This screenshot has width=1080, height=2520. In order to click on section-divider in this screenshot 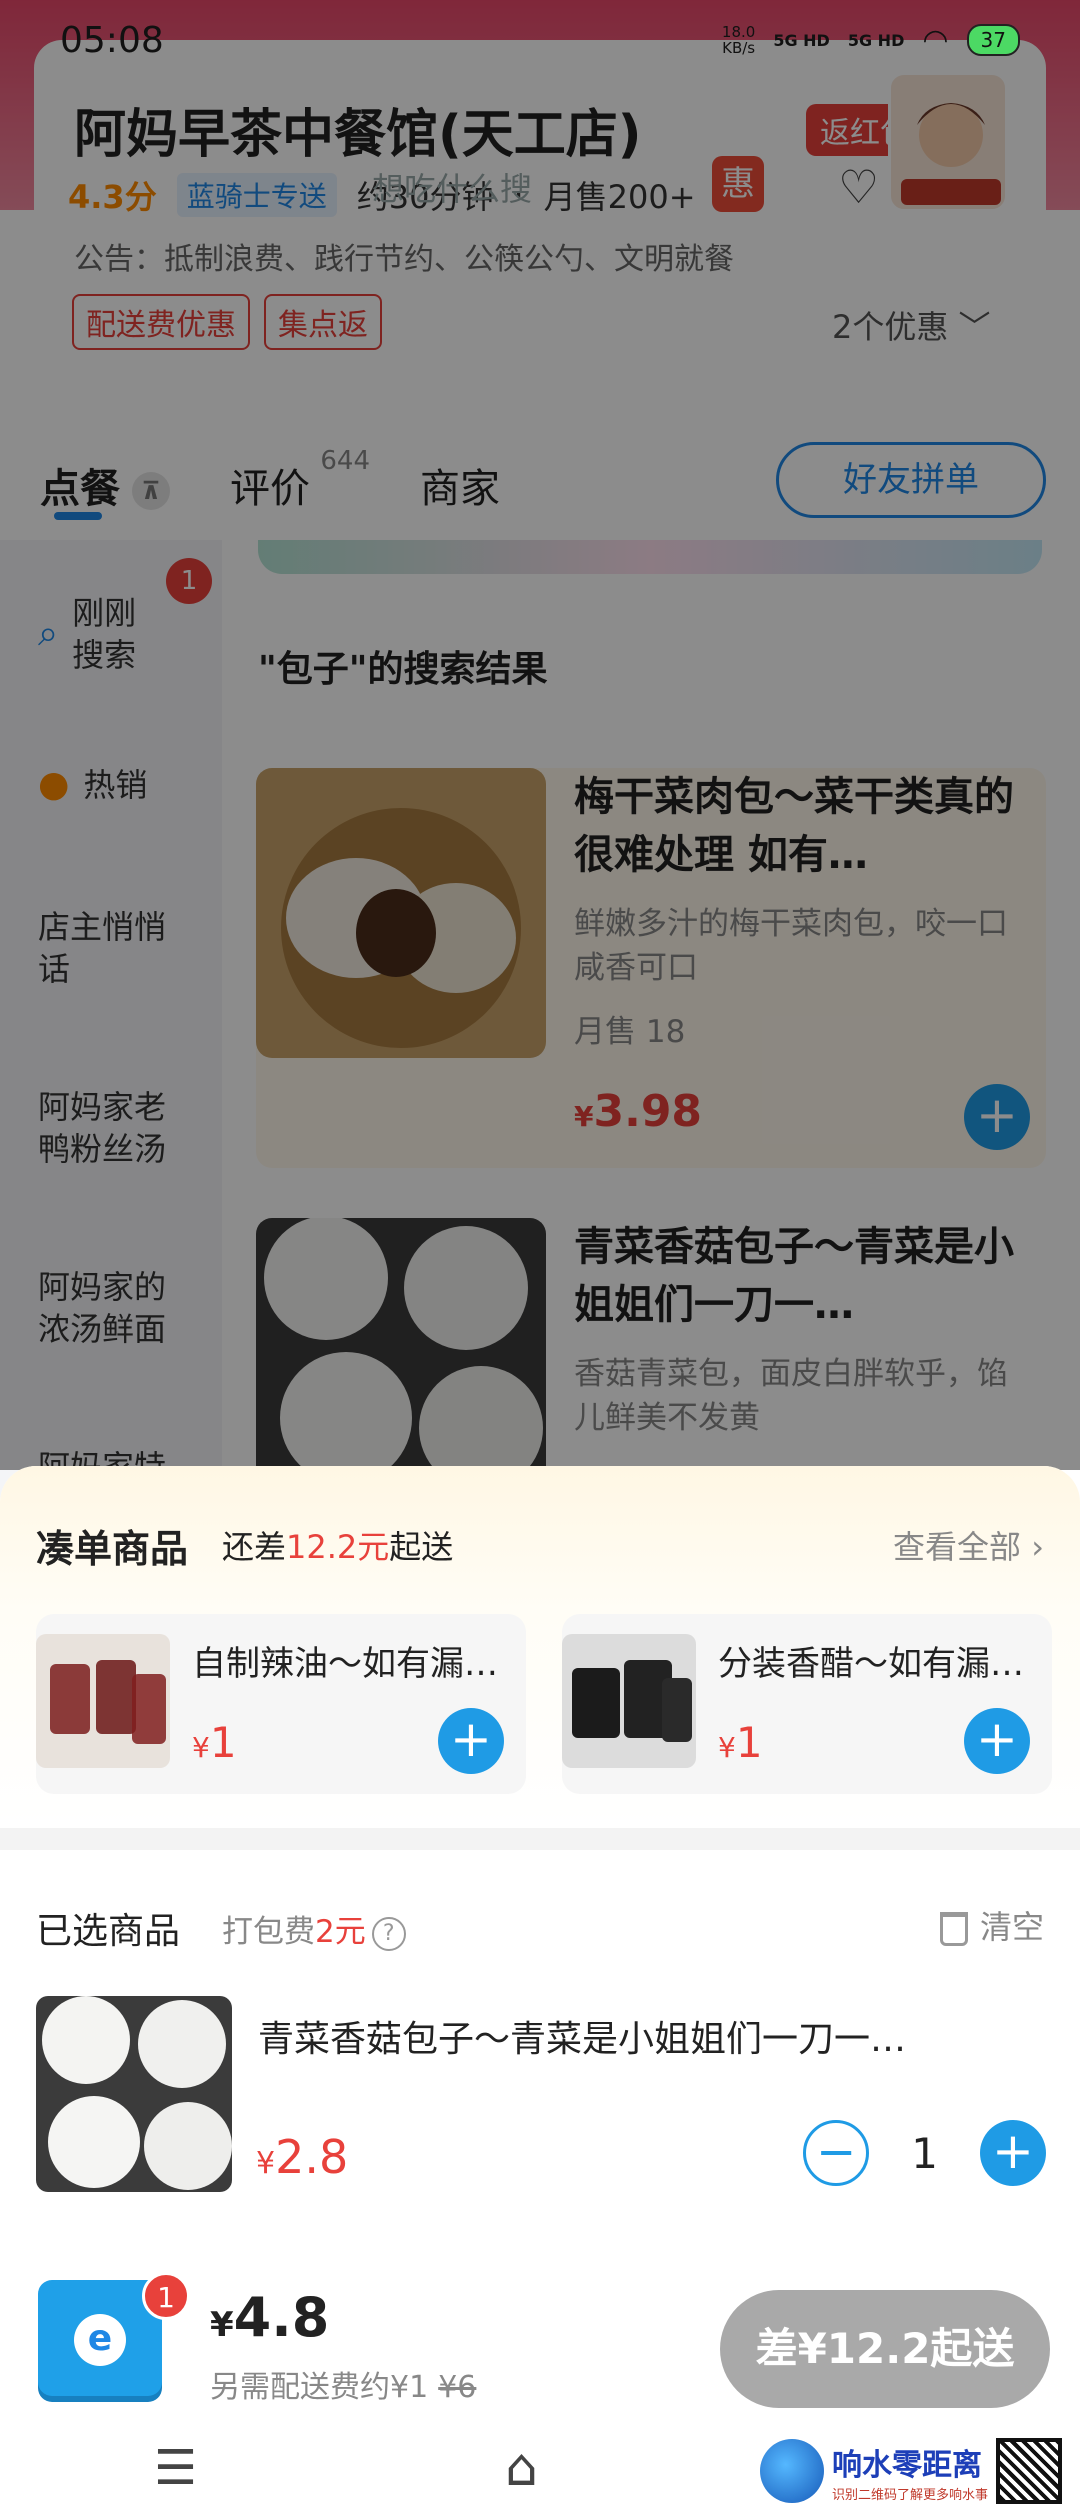, I will do `click(540, 1839)`.